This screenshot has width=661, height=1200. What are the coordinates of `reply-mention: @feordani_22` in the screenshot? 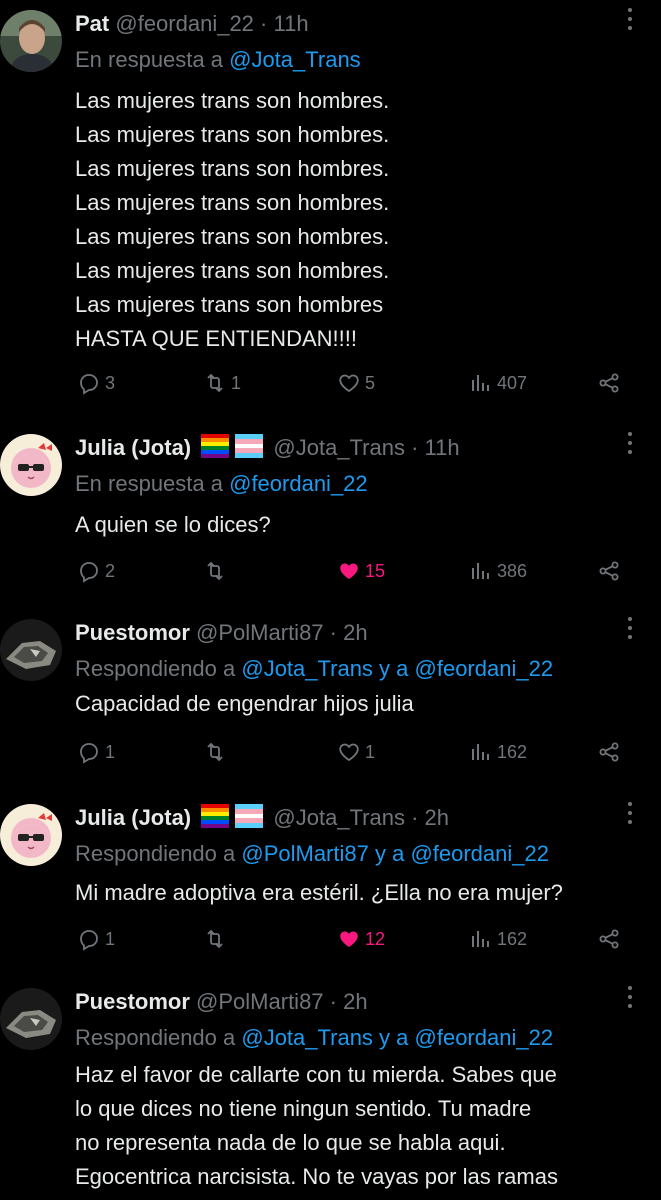 It's located at (298, 483).